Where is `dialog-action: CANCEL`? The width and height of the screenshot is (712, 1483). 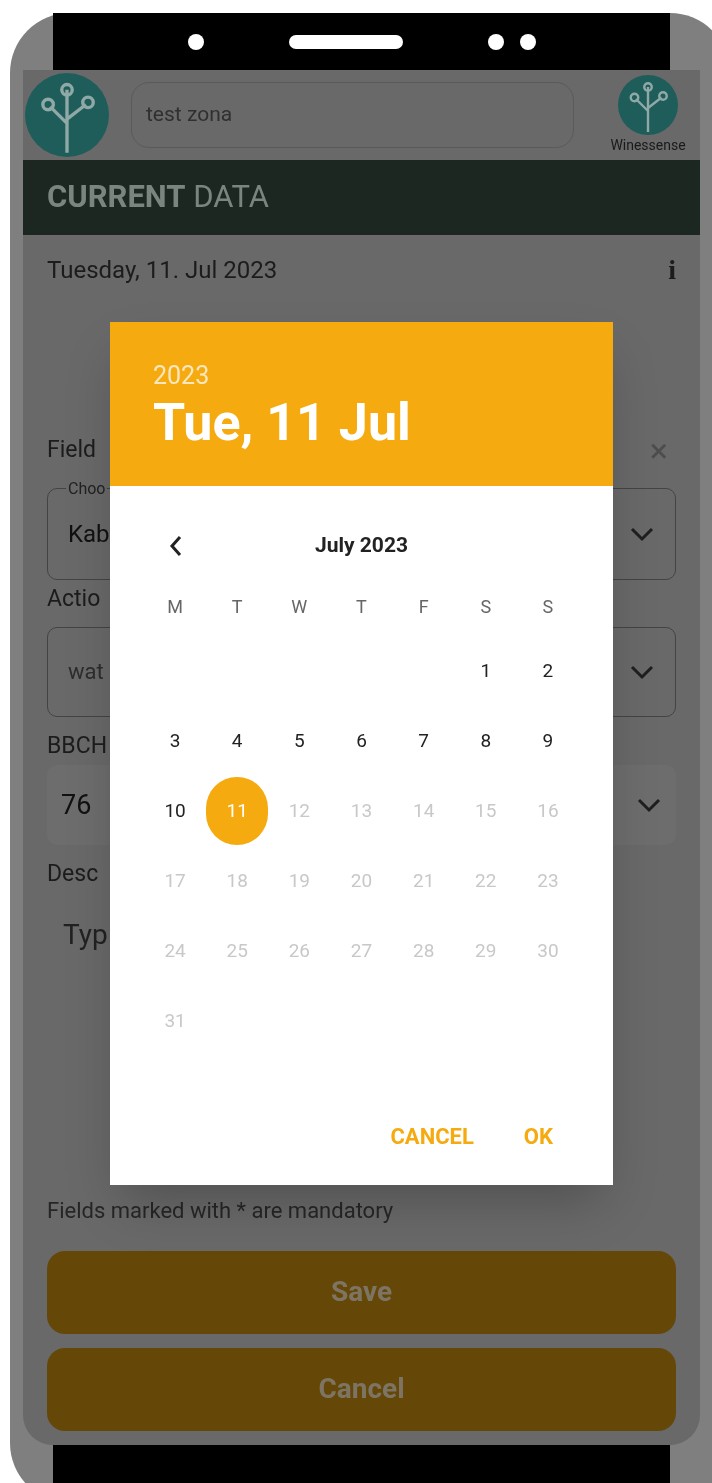 dialog-action: CANCEL is located at coordinates (432, 1136).